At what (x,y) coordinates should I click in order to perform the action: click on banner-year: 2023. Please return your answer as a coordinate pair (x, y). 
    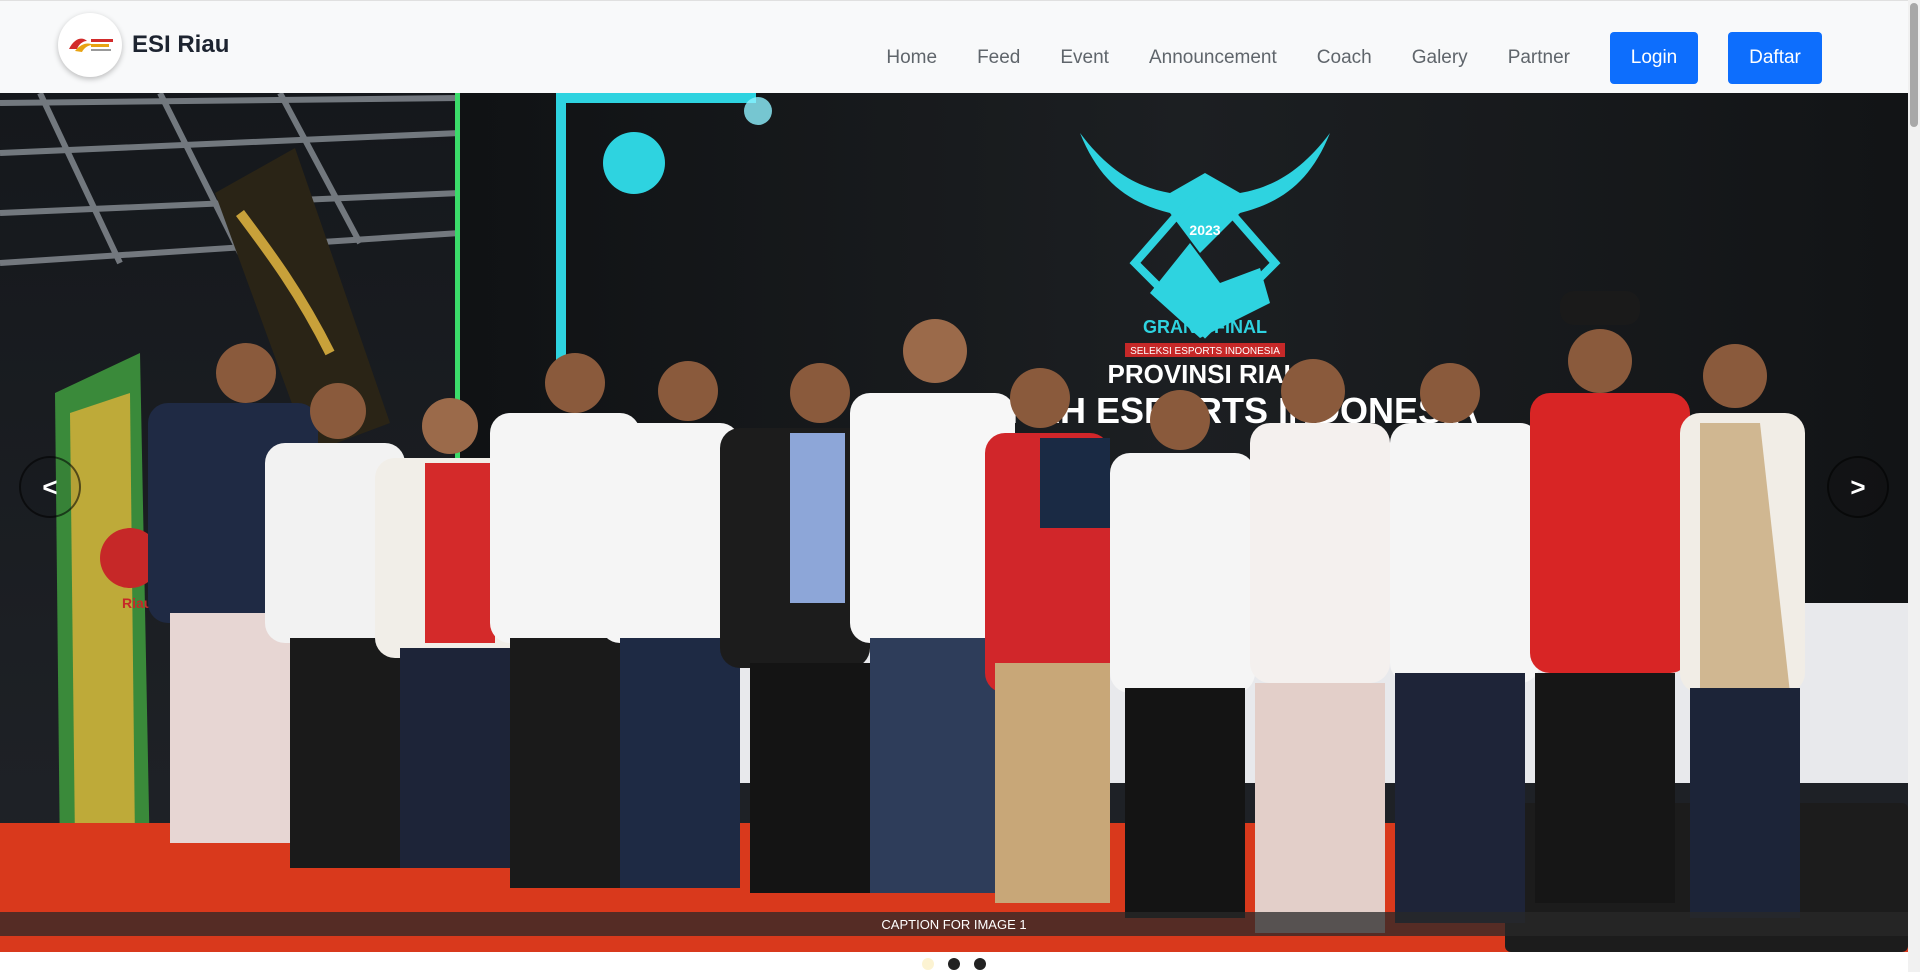
    Looking at the image, I should click on (1204, 230).